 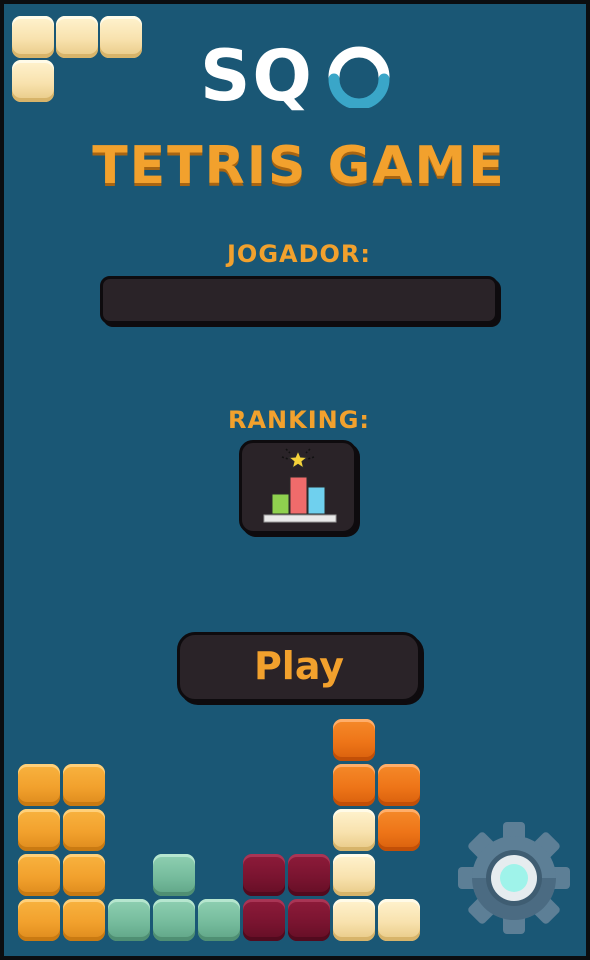 I want to click on sqo-logo: SQ, so click(x=300, y=76).